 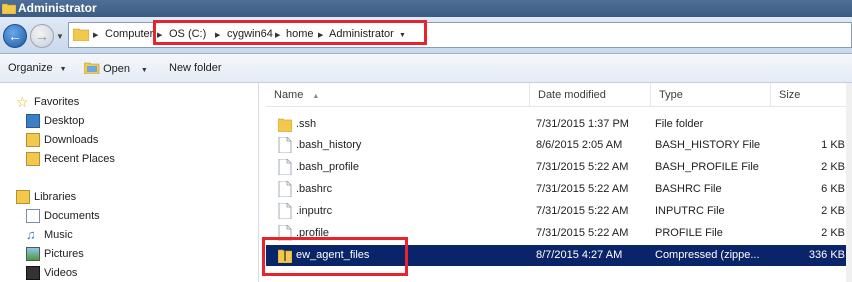 I want to click on nav-favorites: ☆ Favorites, so click(x=47, y=102).